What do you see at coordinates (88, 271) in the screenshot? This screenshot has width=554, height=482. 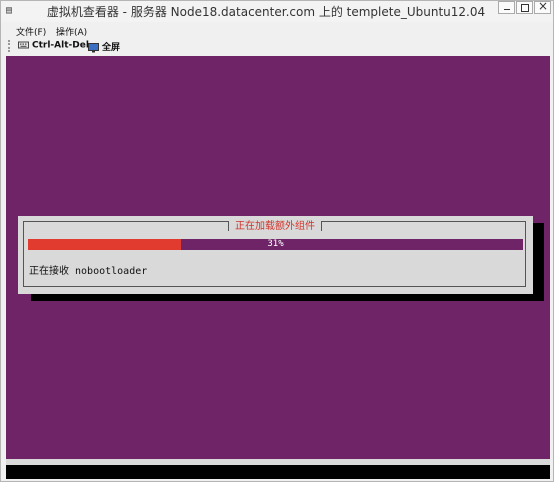 I see `status-text: 正在接收 nobootloader` at bounding box center [88, 271].